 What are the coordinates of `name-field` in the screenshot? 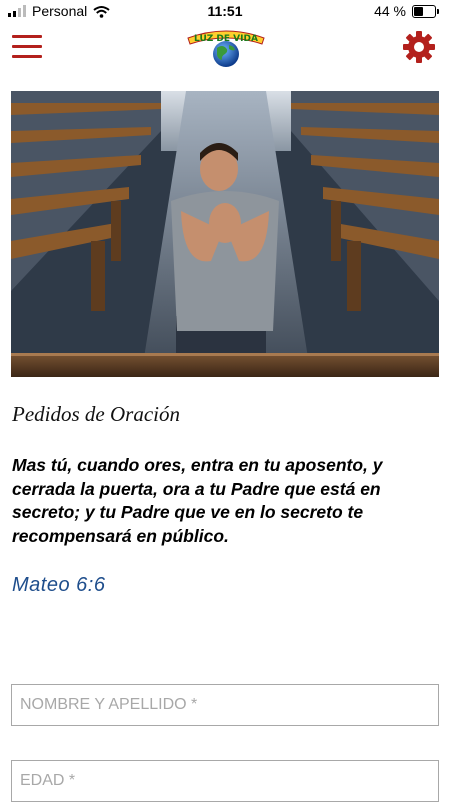 It's located at (225, 705).